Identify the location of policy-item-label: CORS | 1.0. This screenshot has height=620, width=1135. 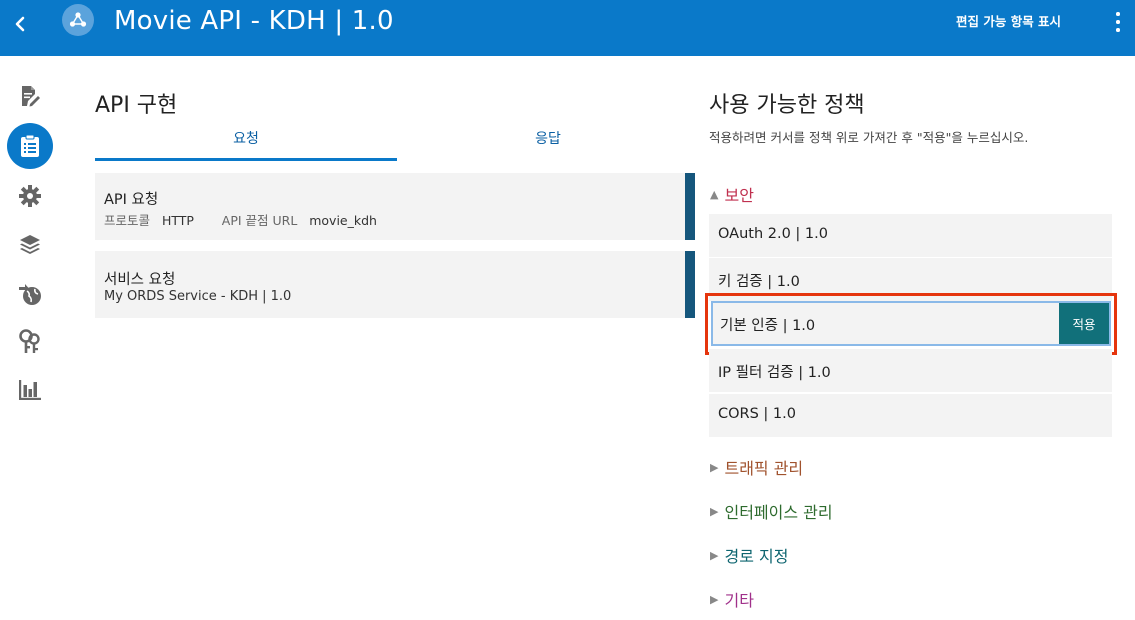
(757, 414).